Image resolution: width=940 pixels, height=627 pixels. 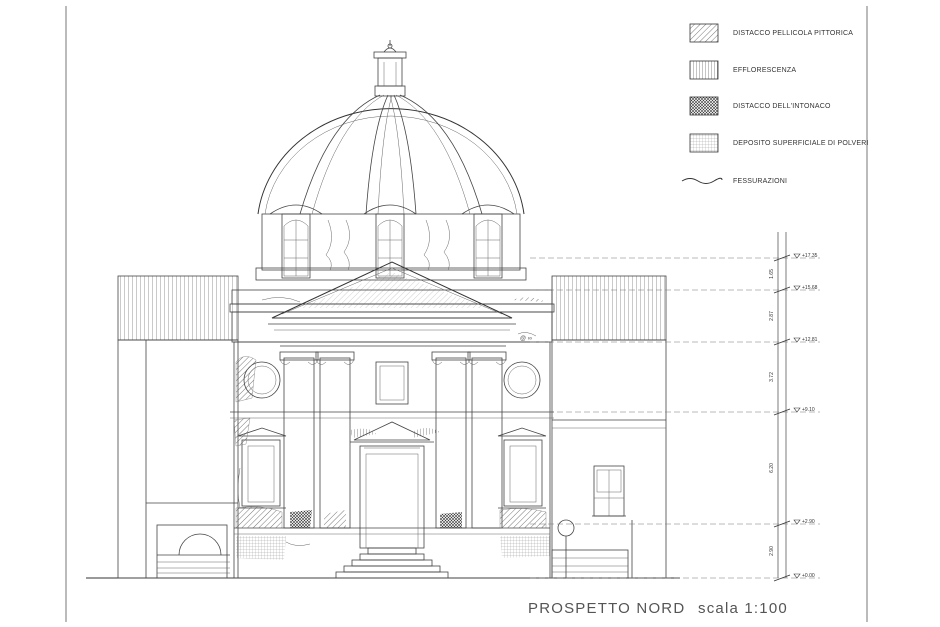 I want to click on drawing-scale: scala 1:100, so click(x=743, y=608).